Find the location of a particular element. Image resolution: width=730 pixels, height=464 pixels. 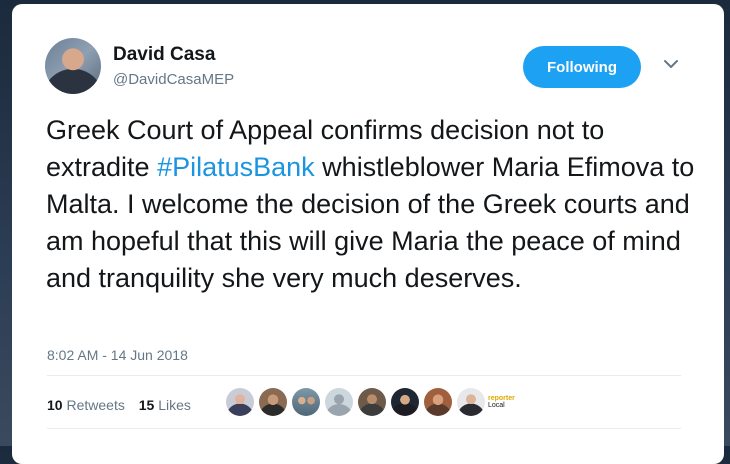

hashtag-link: #PilatusBank is located at coordinates (236, 167).